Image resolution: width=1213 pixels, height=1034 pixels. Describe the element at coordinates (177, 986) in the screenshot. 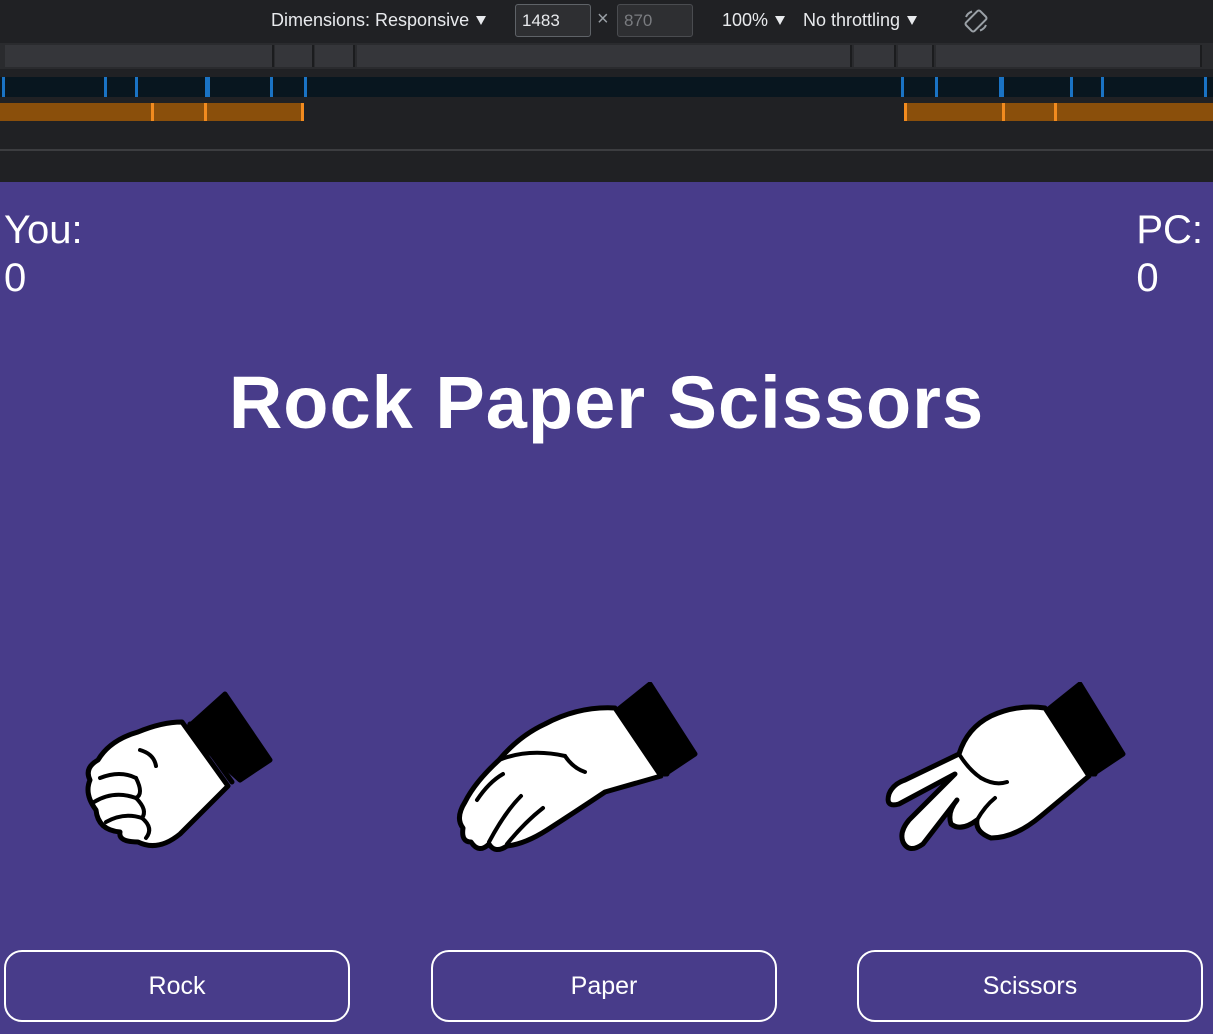

I see `rock-button: Rock` at that location.